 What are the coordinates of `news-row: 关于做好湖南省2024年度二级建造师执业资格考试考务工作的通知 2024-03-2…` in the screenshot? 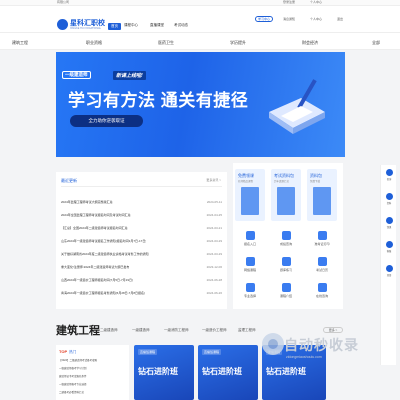 It's located at (141, 255).